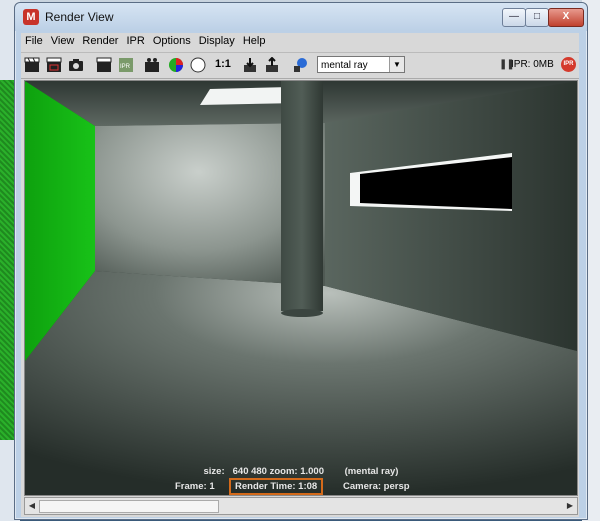 Image resolution: width=600 pixels, height=521 pixels. I want to click on menu-options: Options, so click(172, 42).